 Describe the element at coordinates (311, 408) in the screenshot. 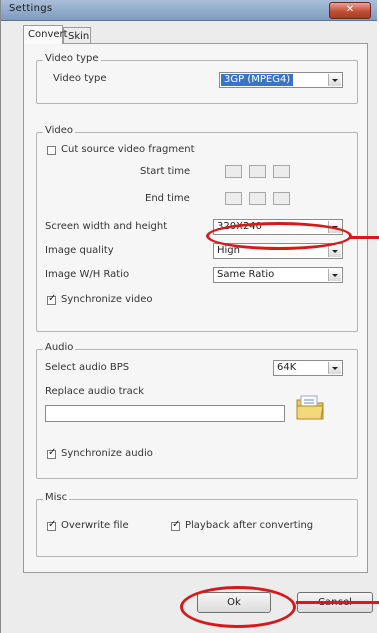

I see `open-folder-icon` at that location.